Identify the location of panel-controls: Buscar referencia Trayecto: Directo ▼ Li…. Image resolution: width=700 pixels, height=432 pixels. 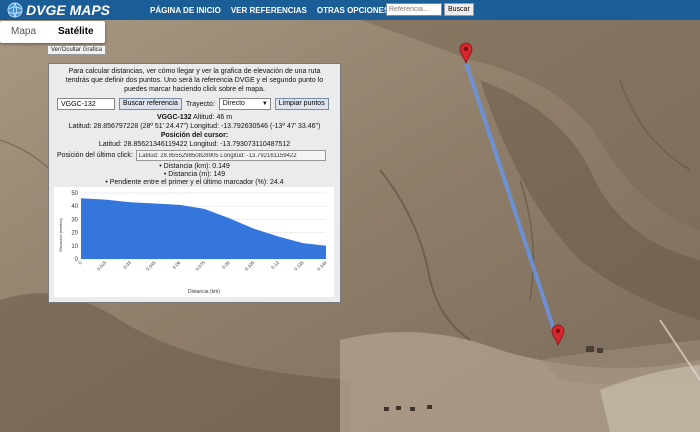
(194, 102).